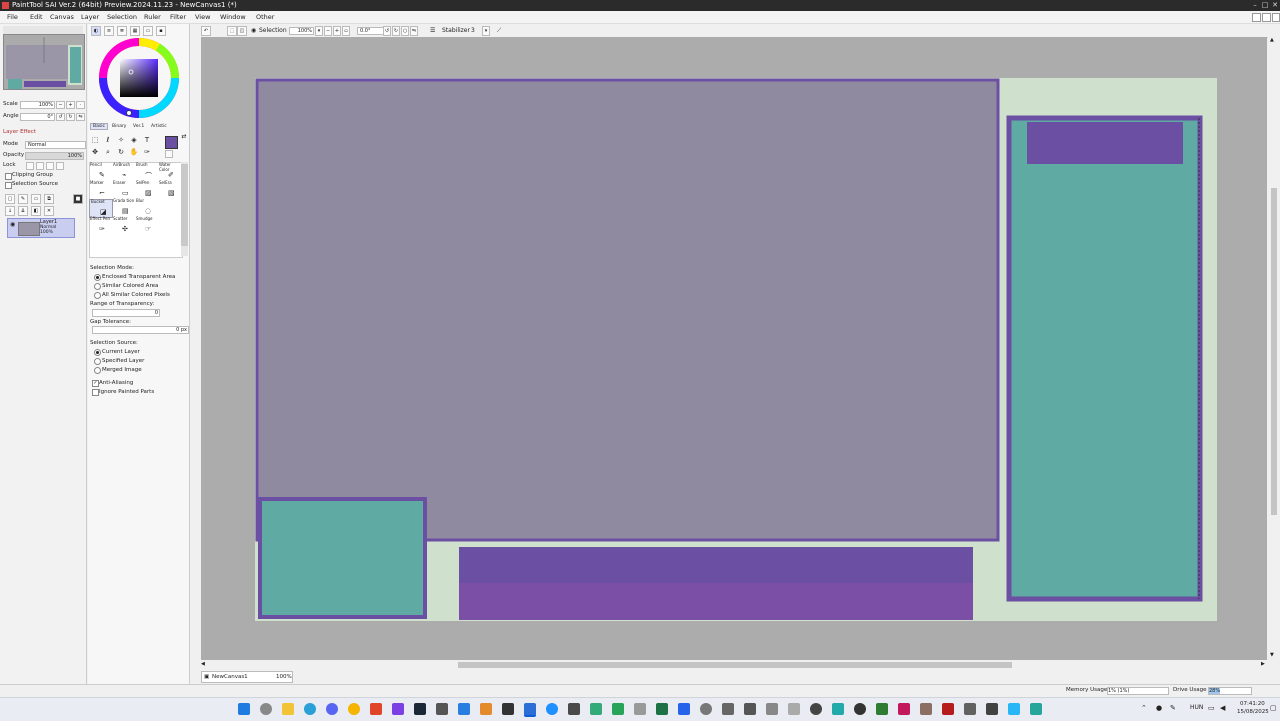 The image size is (1280, 721). Describe the element at coordinates (398, 709) in the screenshot. I see `obsidian-icon` at that location.